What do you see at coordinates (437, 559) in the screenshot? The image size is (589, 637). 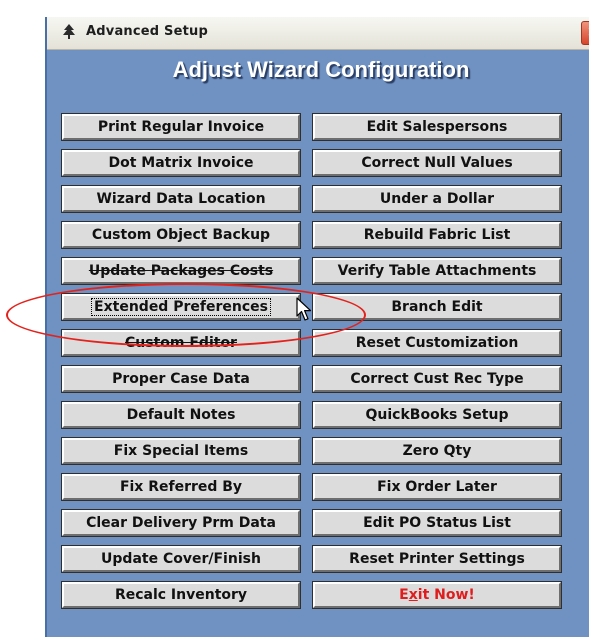 I see `reset-printer-settings-button: Reset Printer Settings` at bounding box center [437, 559].